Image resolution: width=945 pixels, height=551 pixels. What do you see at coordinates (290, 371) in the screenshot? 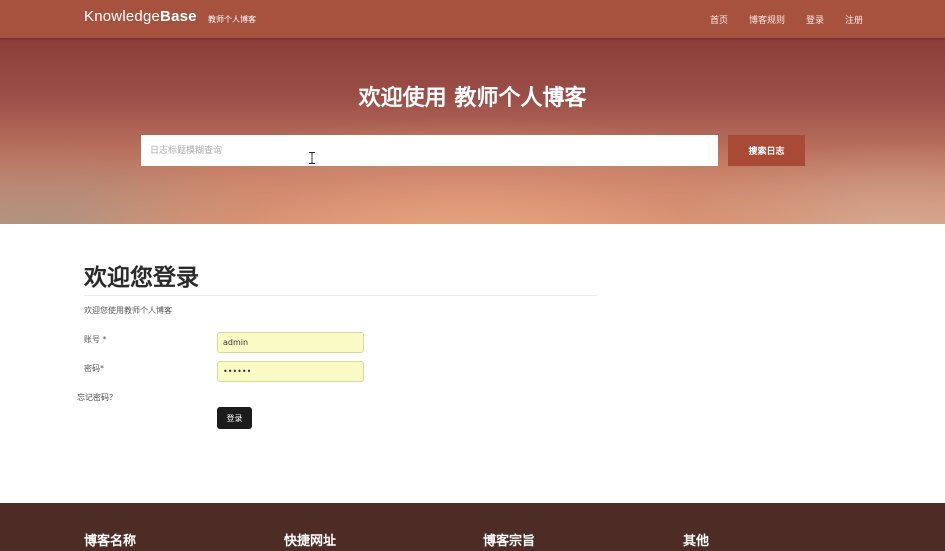
I see `password-field` at bounding box center [290, 371].